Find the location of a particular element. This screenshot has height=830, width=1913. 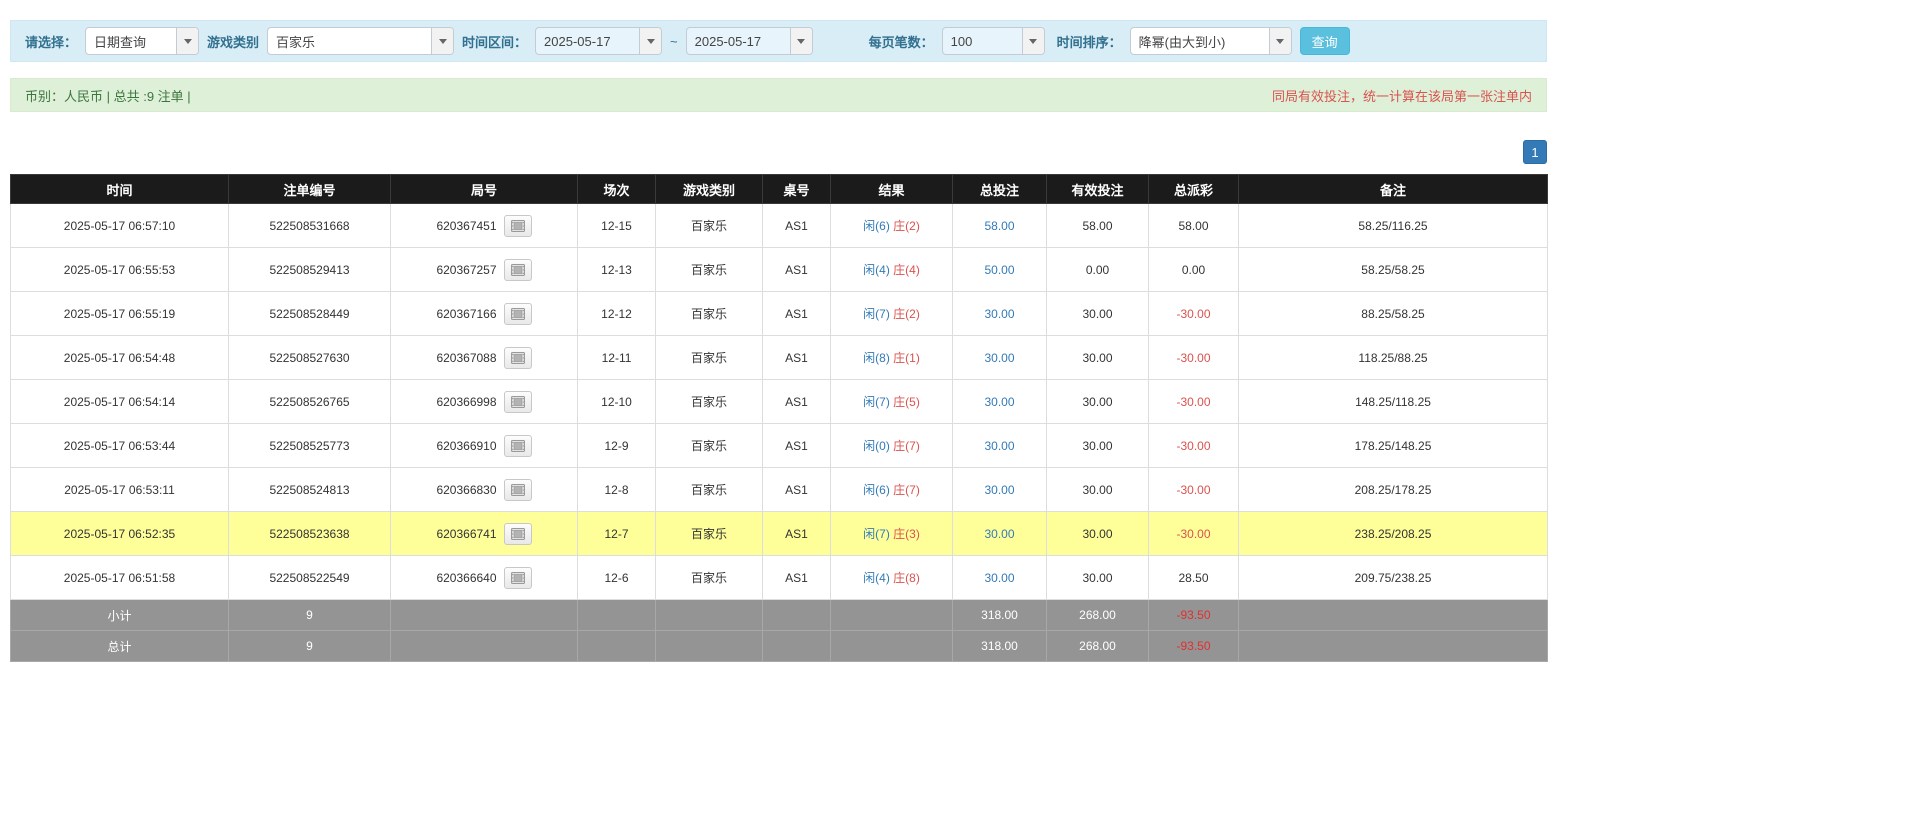

cell-remark: 148.25/118.25 is located at coordinates (1393, 401).